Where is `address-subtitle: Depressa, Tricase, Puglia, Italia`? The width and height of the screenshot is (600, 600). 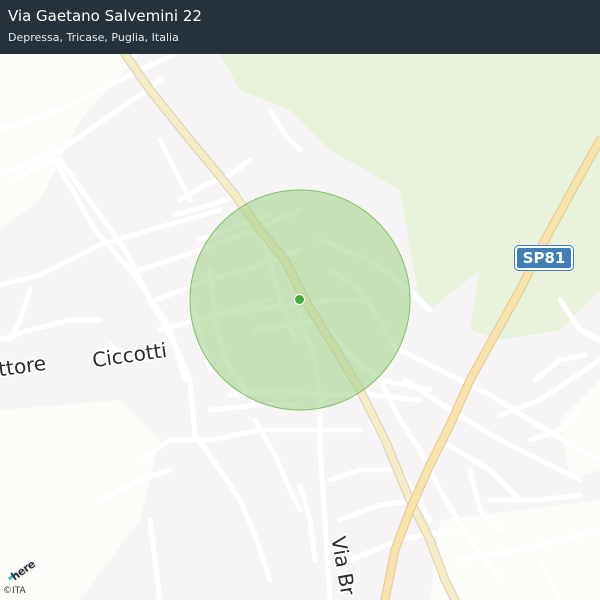 address-subtitle: Depressa, Tricase, Puglia, Italia is located at coordinates (93, 37).